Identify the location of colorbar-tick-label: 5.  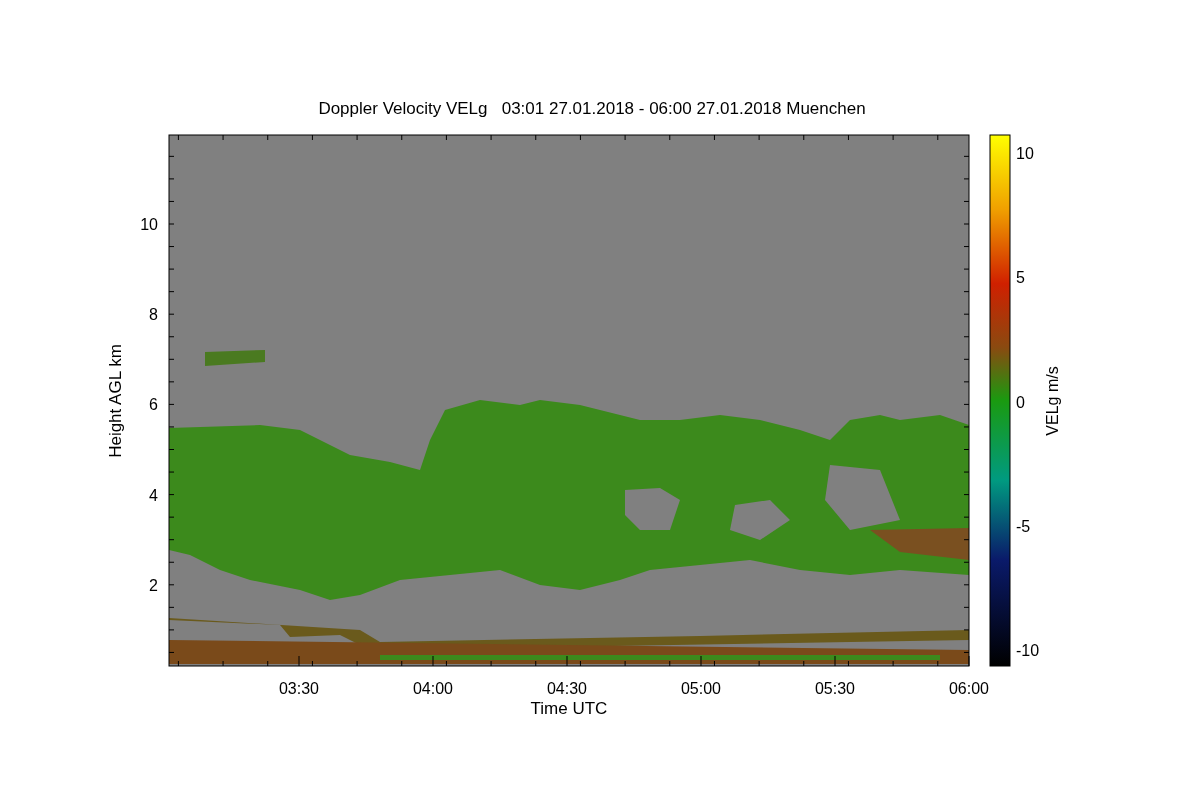
(1020, 278).